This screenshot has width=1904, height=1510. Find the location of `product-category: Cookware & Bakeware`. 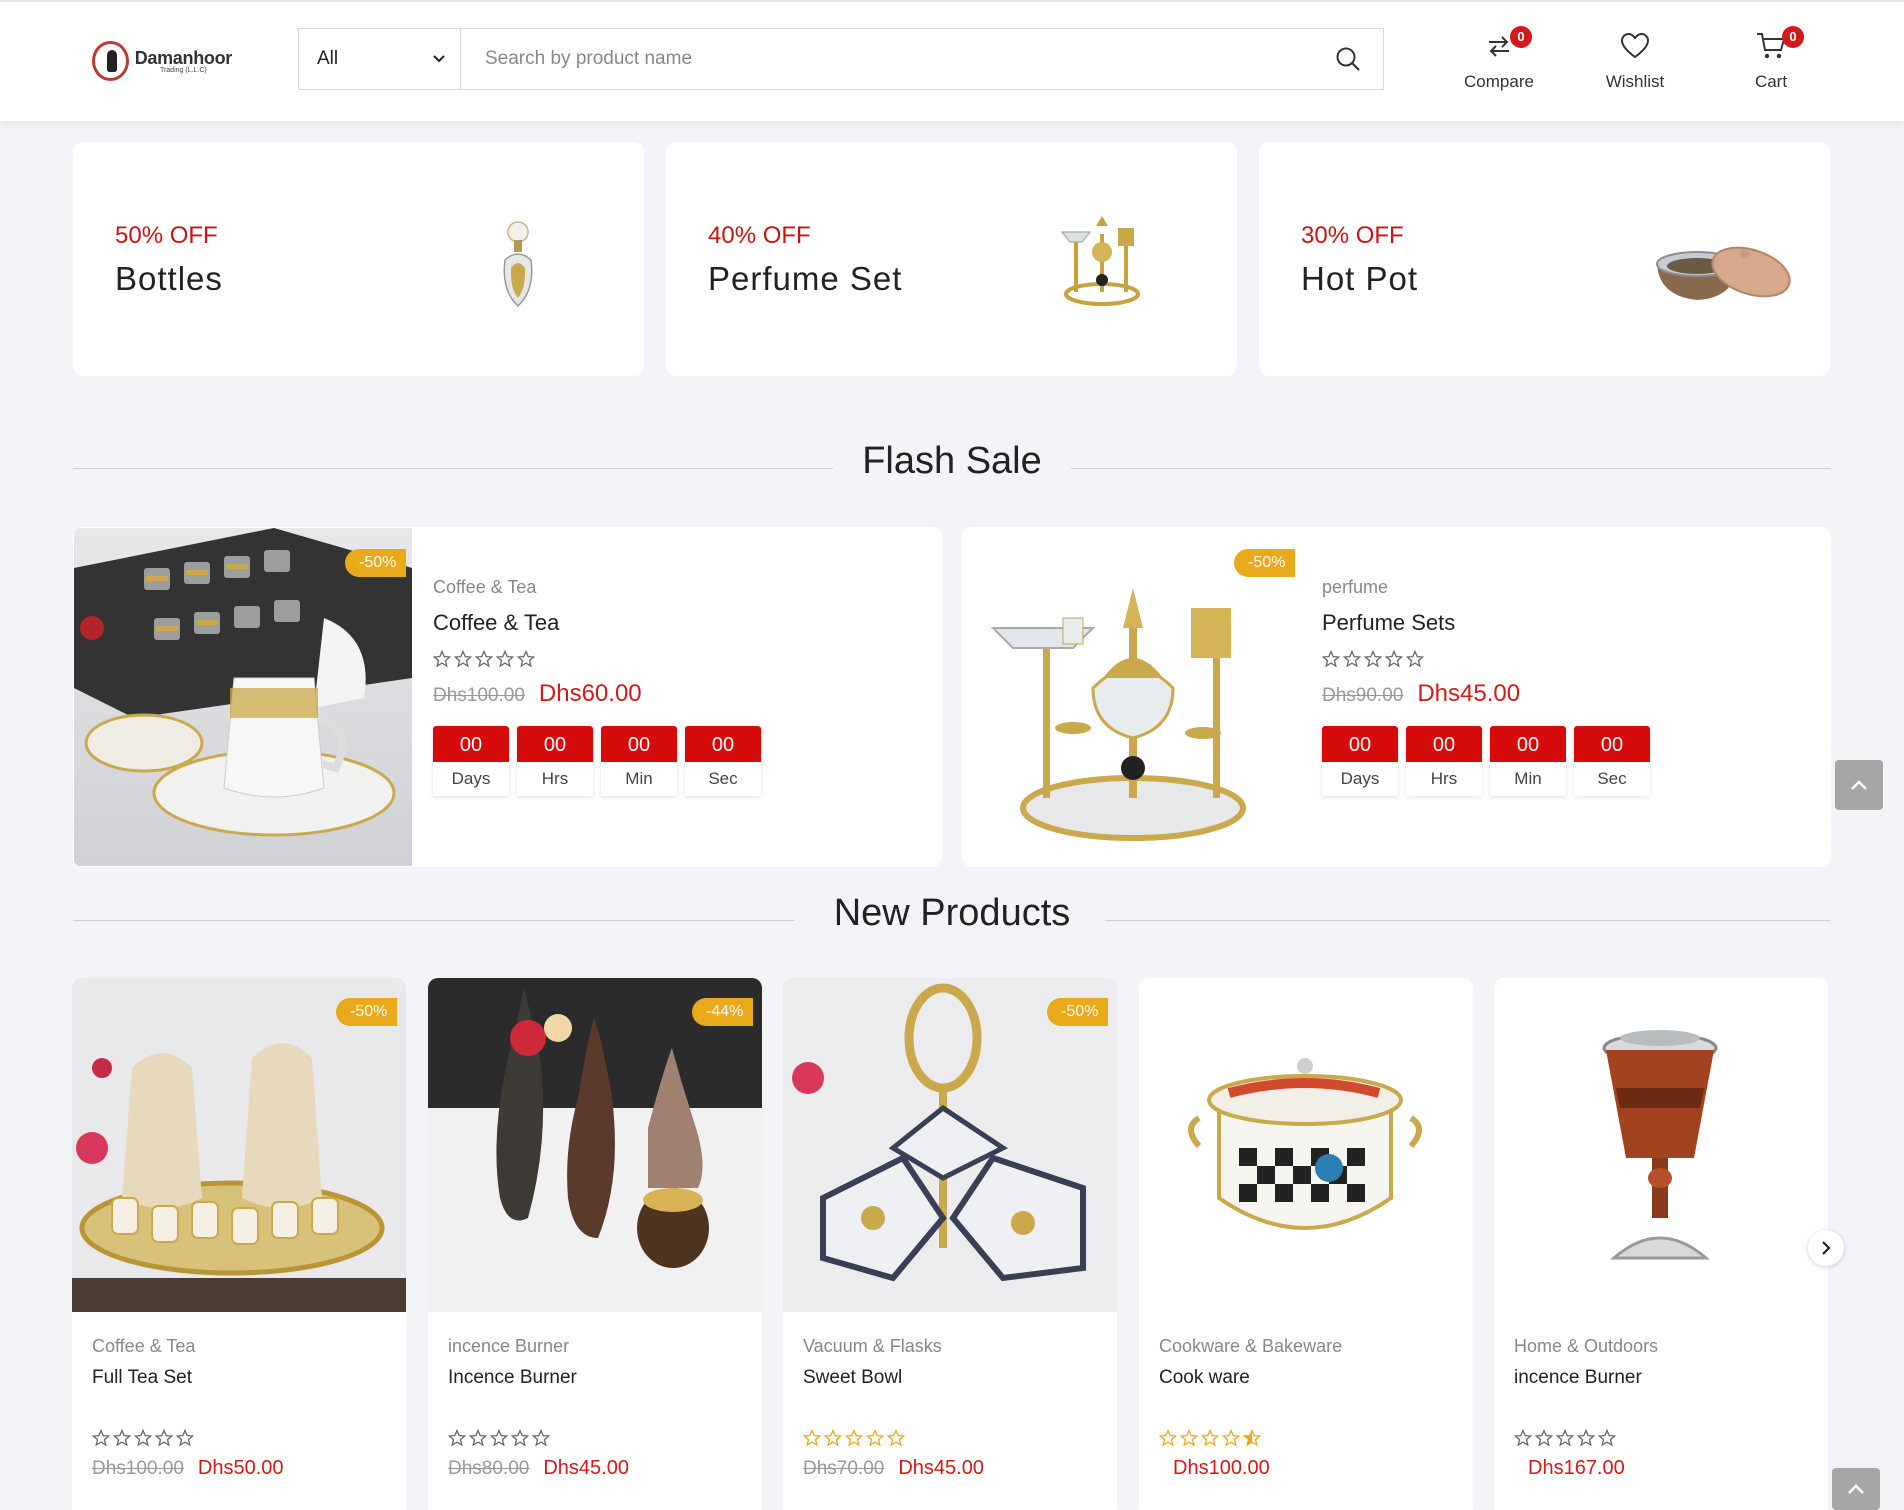

product-category: Cookware & Bakeware is located at coordinates (1250, 1346).